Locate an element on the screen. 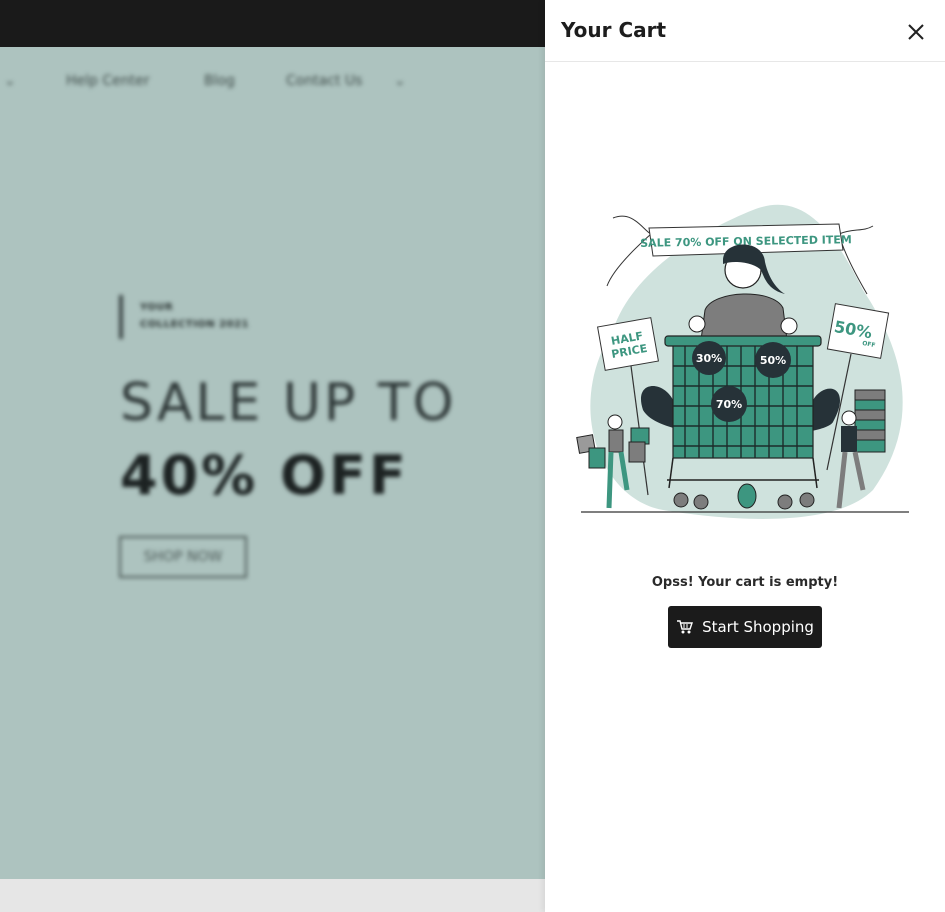  close-icon is located at coordinates (916, 32).